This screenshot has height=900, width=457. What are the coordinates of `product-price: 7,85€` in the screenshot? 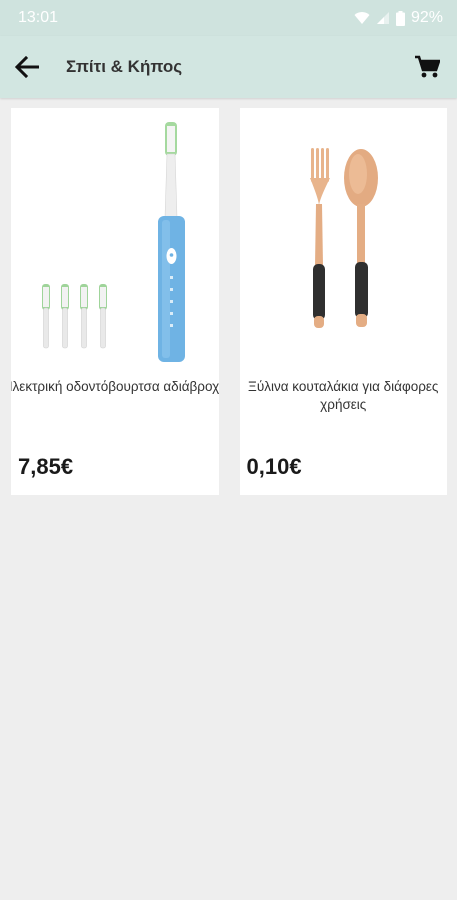 It's located at (46, 466).